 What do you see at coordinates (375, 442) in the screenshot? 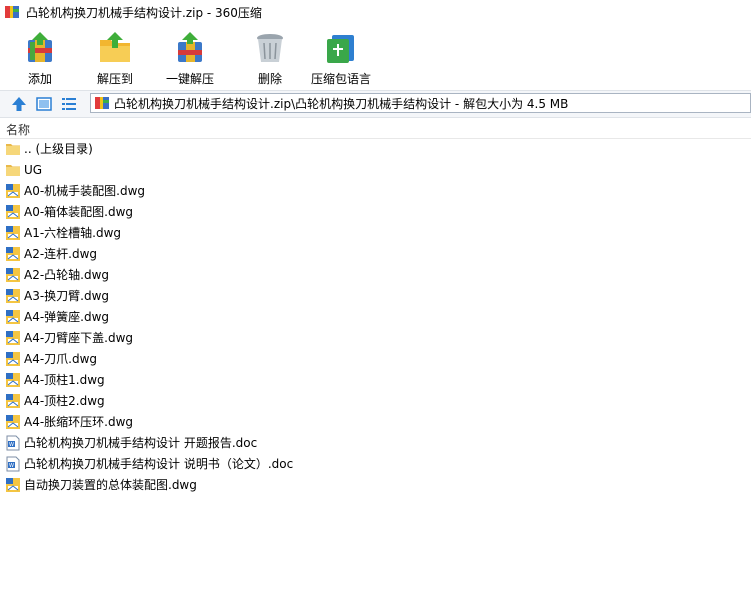
I see `file-row: W 凸轮机构换刀机械手结构设计 开题报告.doc` at bounding box center [375, 442].